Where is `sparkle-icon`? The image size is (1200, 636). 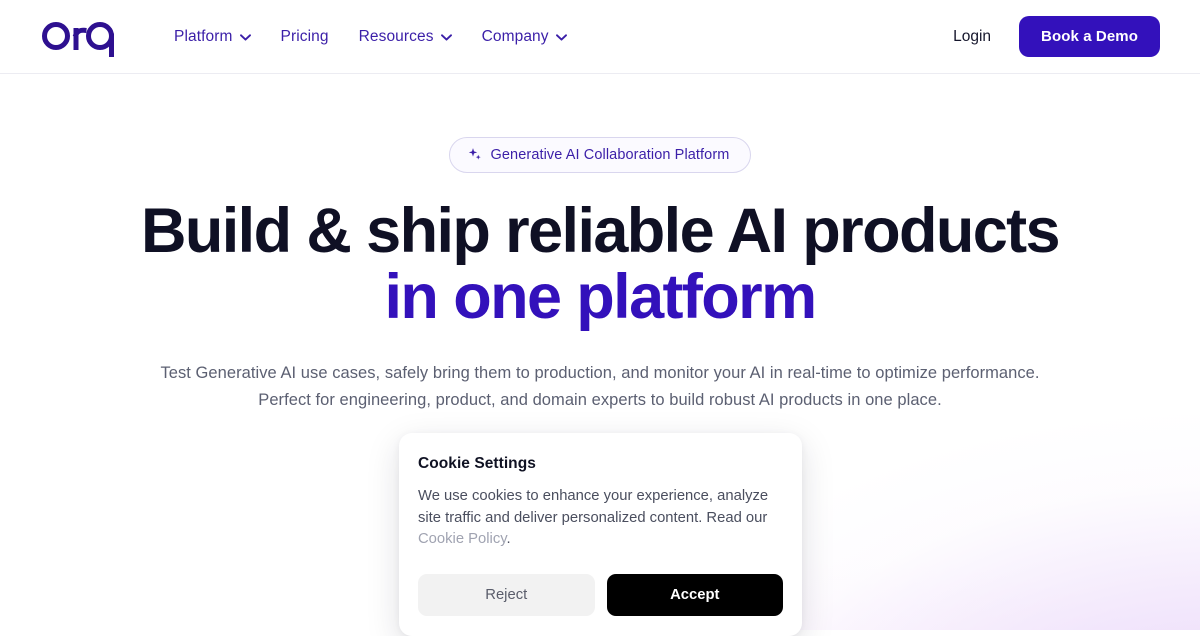 sparkle-icon is located at coordinates (474, 154).